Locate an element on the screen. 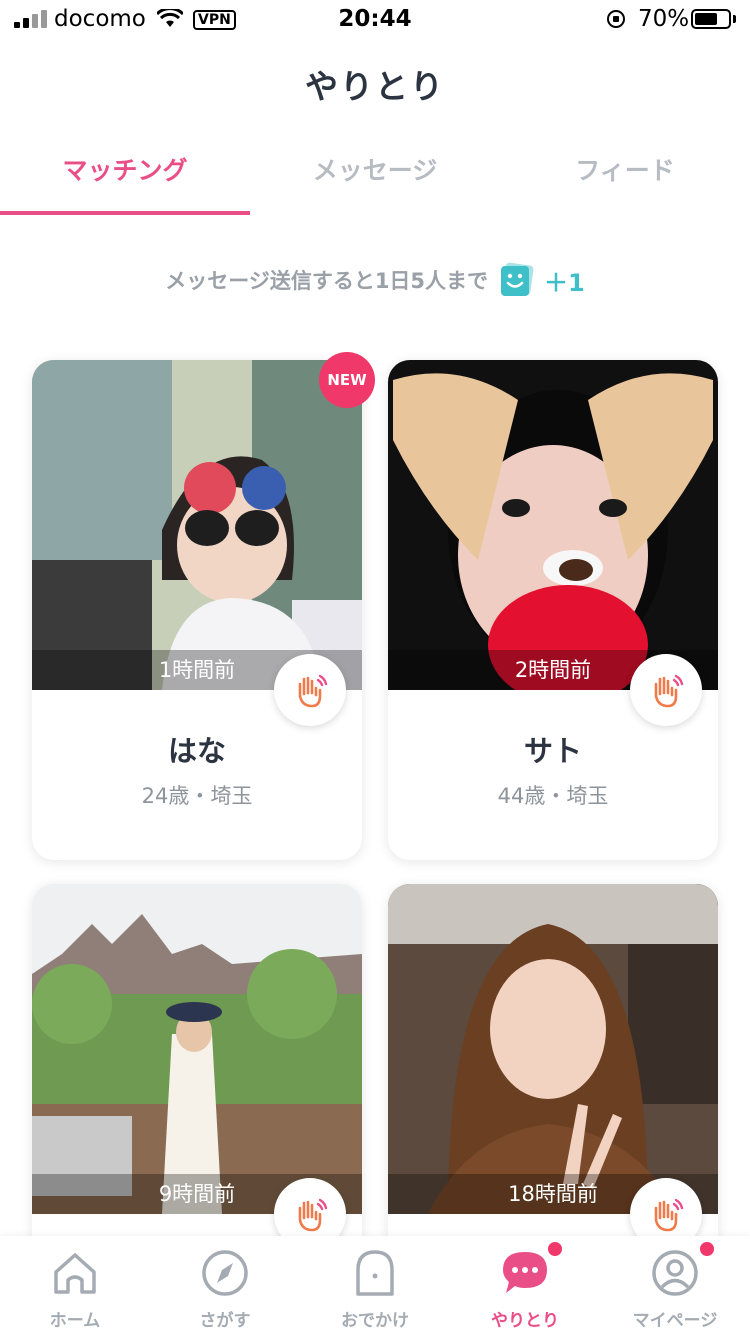 The width and height of the screenshot is (750, 1334). nav-search: さがす is located at coordinates (225, 1285).